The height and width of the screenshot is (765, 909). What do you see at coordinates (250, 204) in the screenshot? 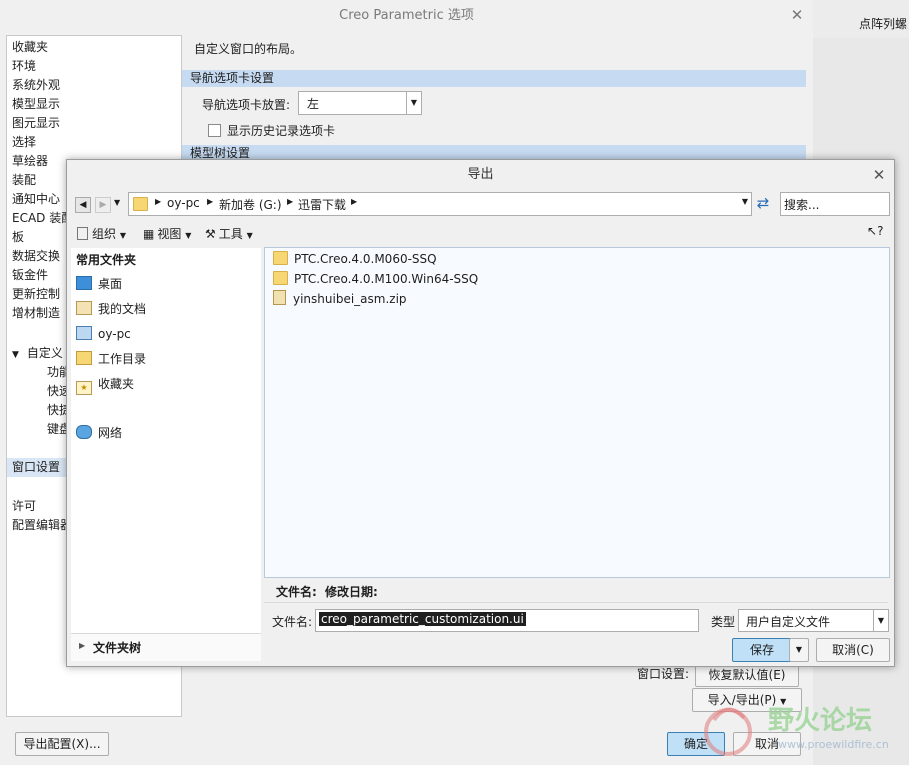
I see `breadcrumb-drive: 新加卷 (G:)` at bounding box center [250, 204].